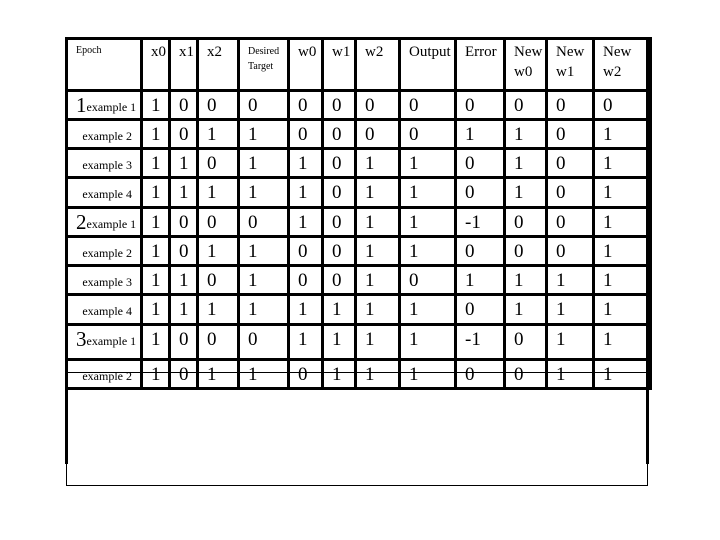  Describe the element at coordinates (218, 64) in the screenshot. I see `header-x2: x2` at that location.